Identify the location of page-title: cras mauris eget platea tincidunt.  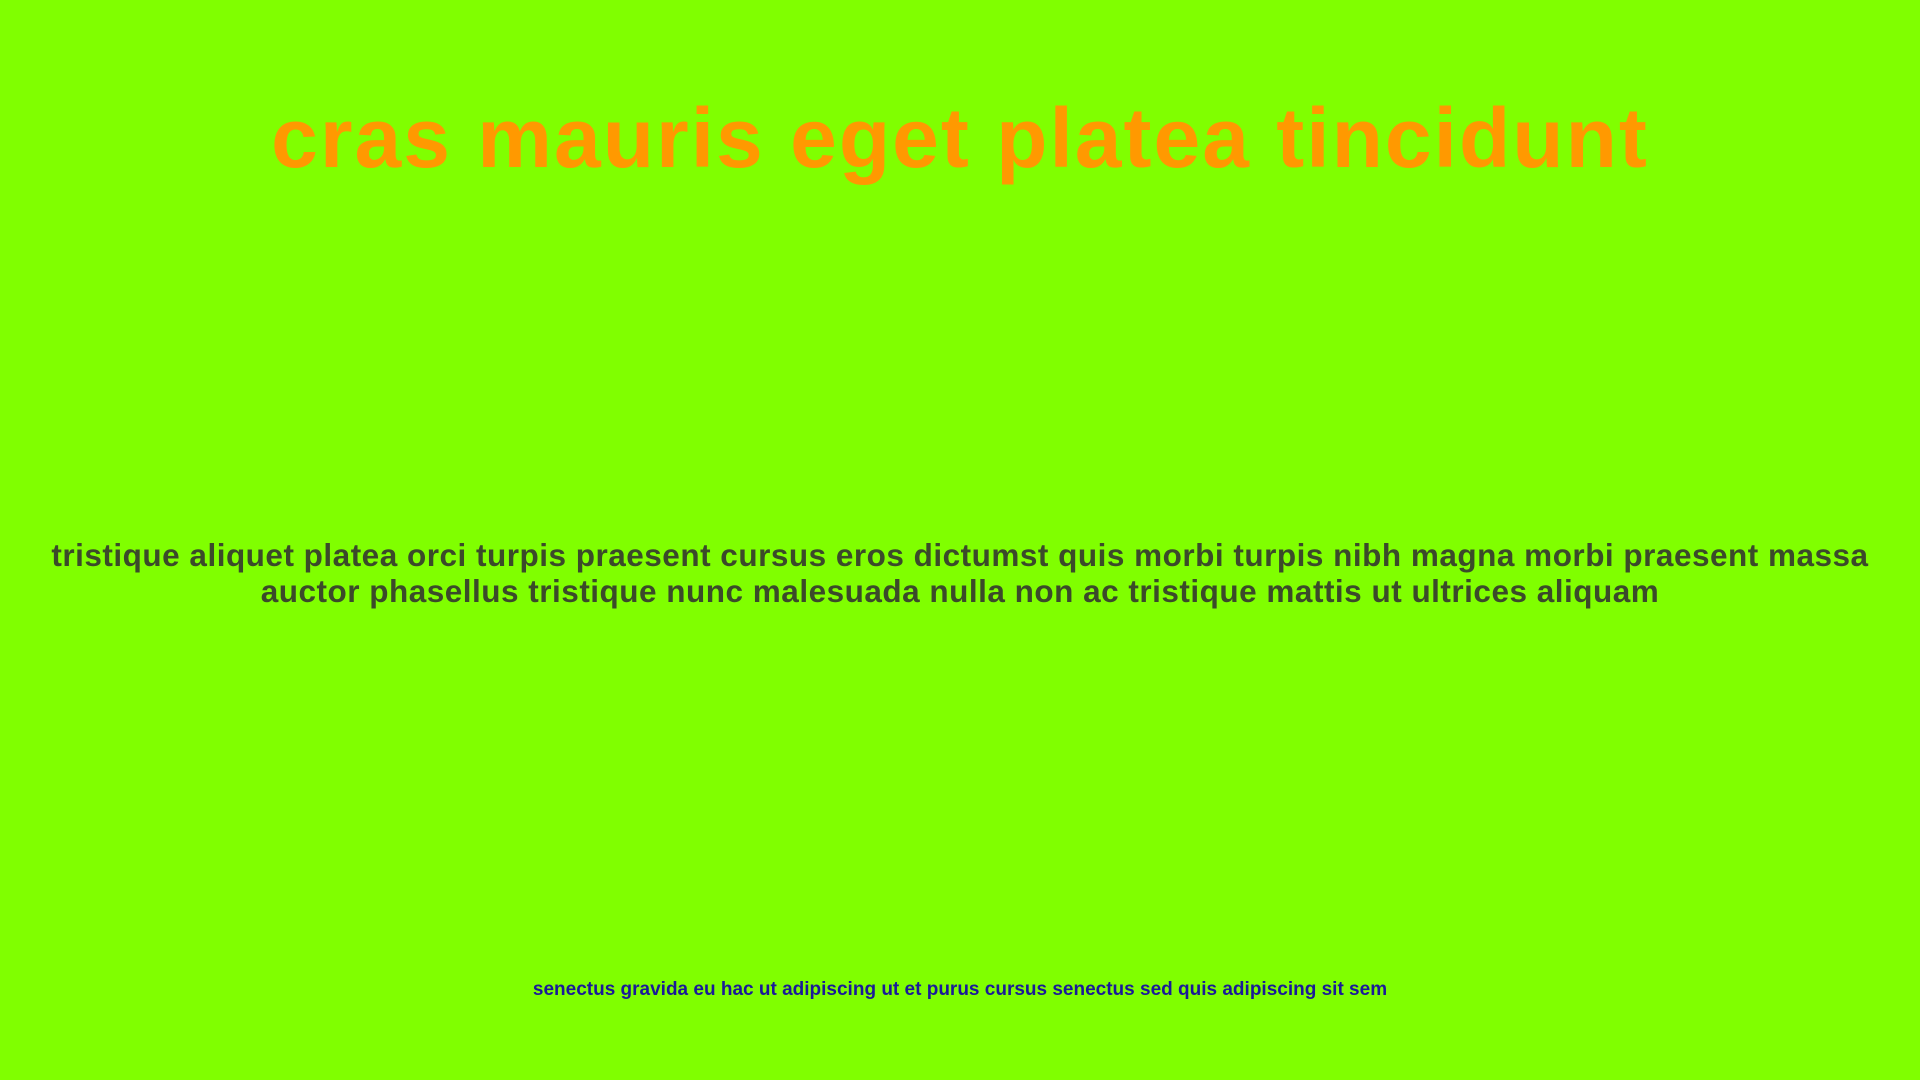
(960, 138).